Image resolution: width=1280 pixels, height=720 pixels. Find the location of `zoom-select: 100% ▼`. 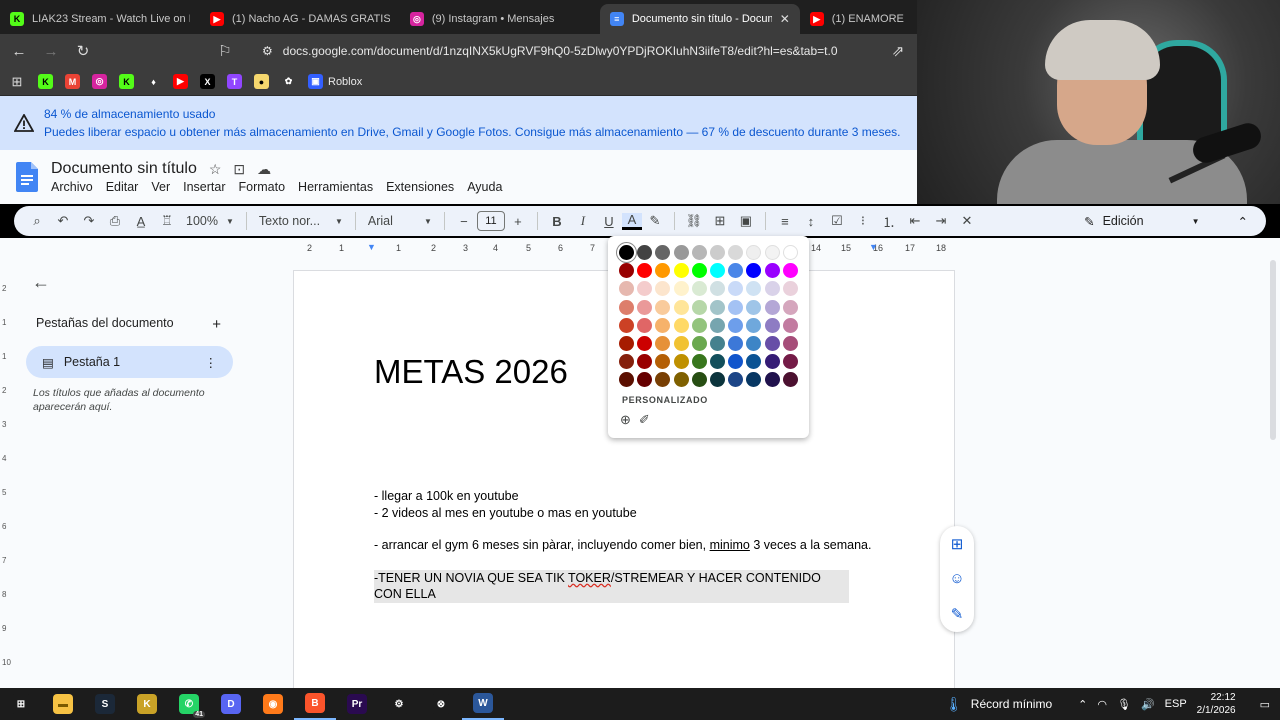

zoom-select: 100% ▼ is located at coordinates (210, 221).